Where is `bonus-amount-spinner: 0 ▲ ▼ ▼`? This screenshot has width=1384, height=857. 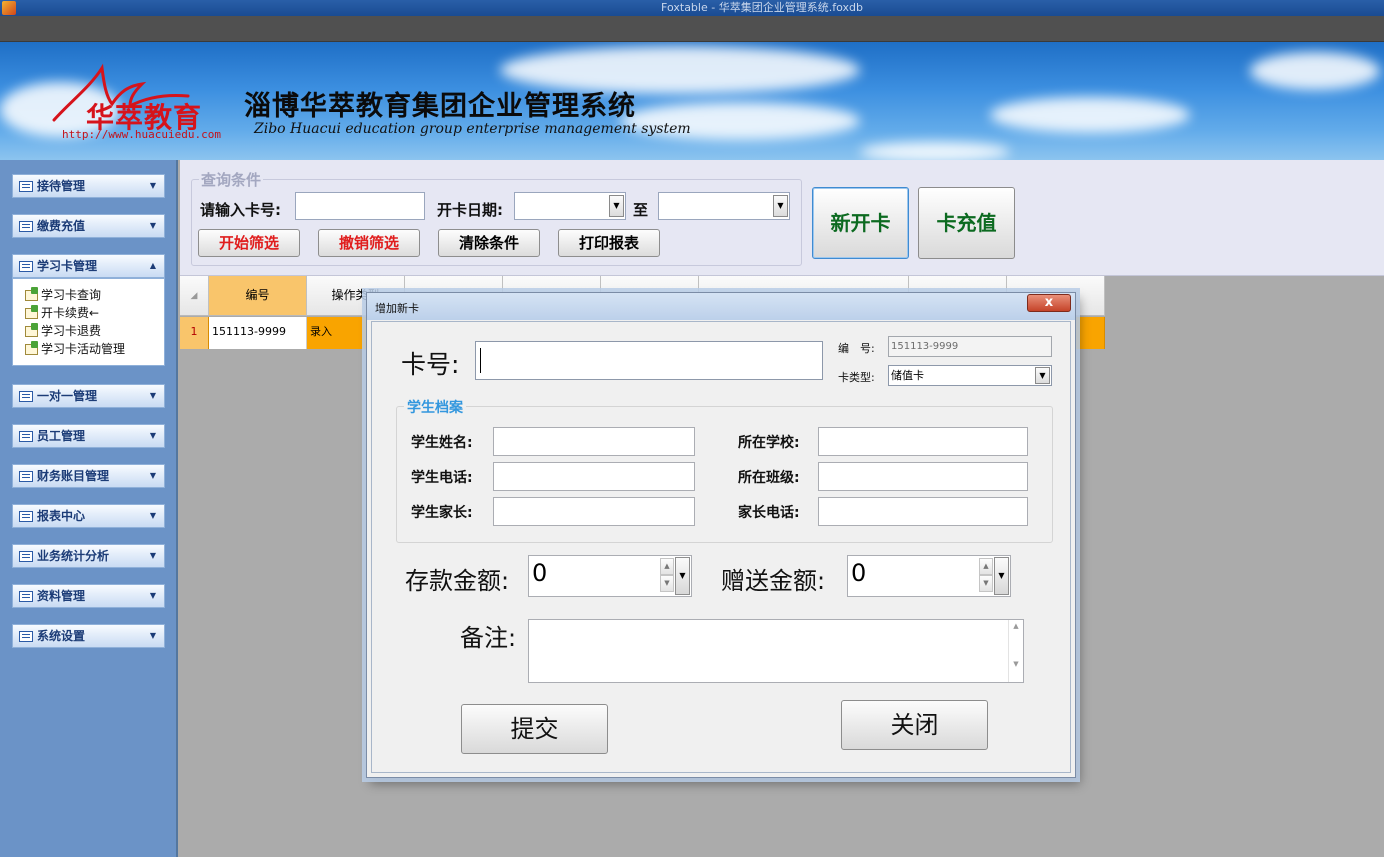 bonus-amount-spinner: 0 ▲ ▼ ▼ is located at coordinates (929, 576).